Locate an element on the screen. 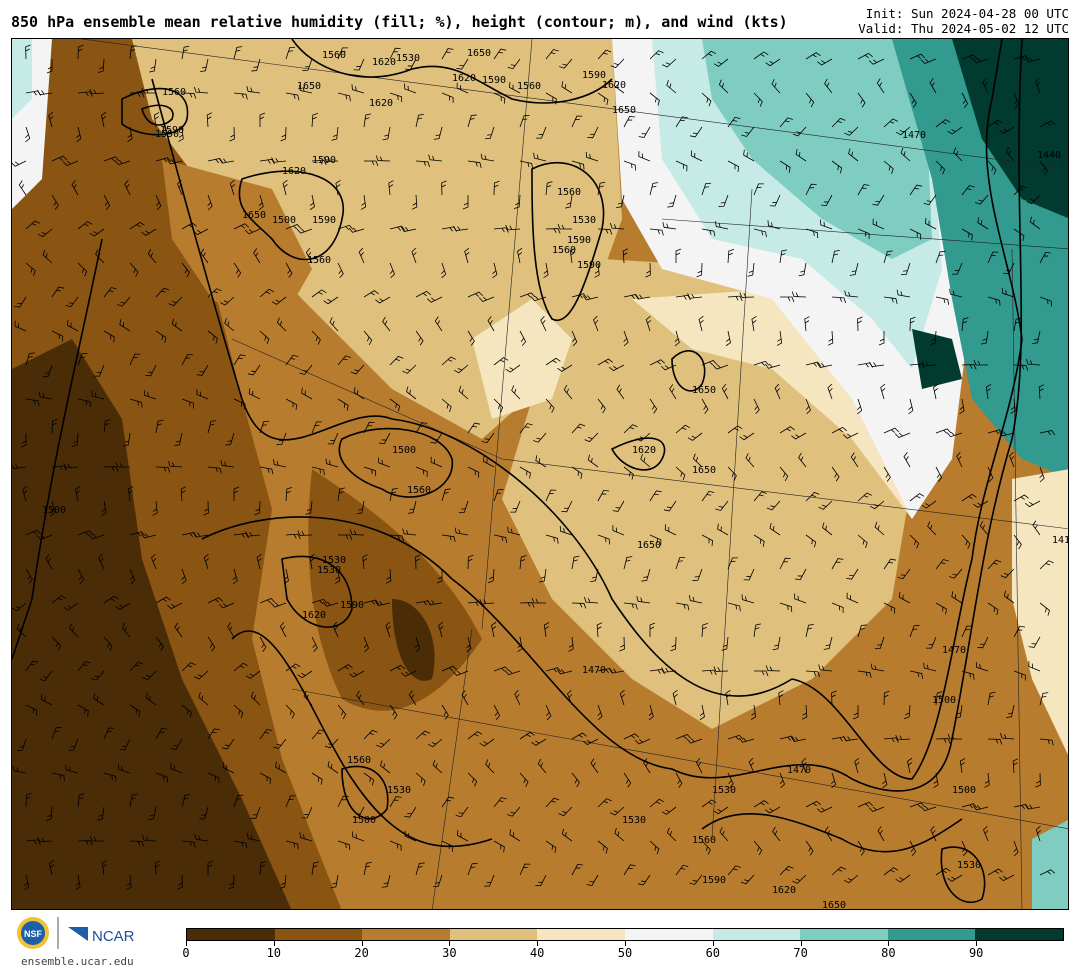 This screenshot has height=973, width=1080. colorbar-tick-label: 30 is located at coordinates (449, 953).